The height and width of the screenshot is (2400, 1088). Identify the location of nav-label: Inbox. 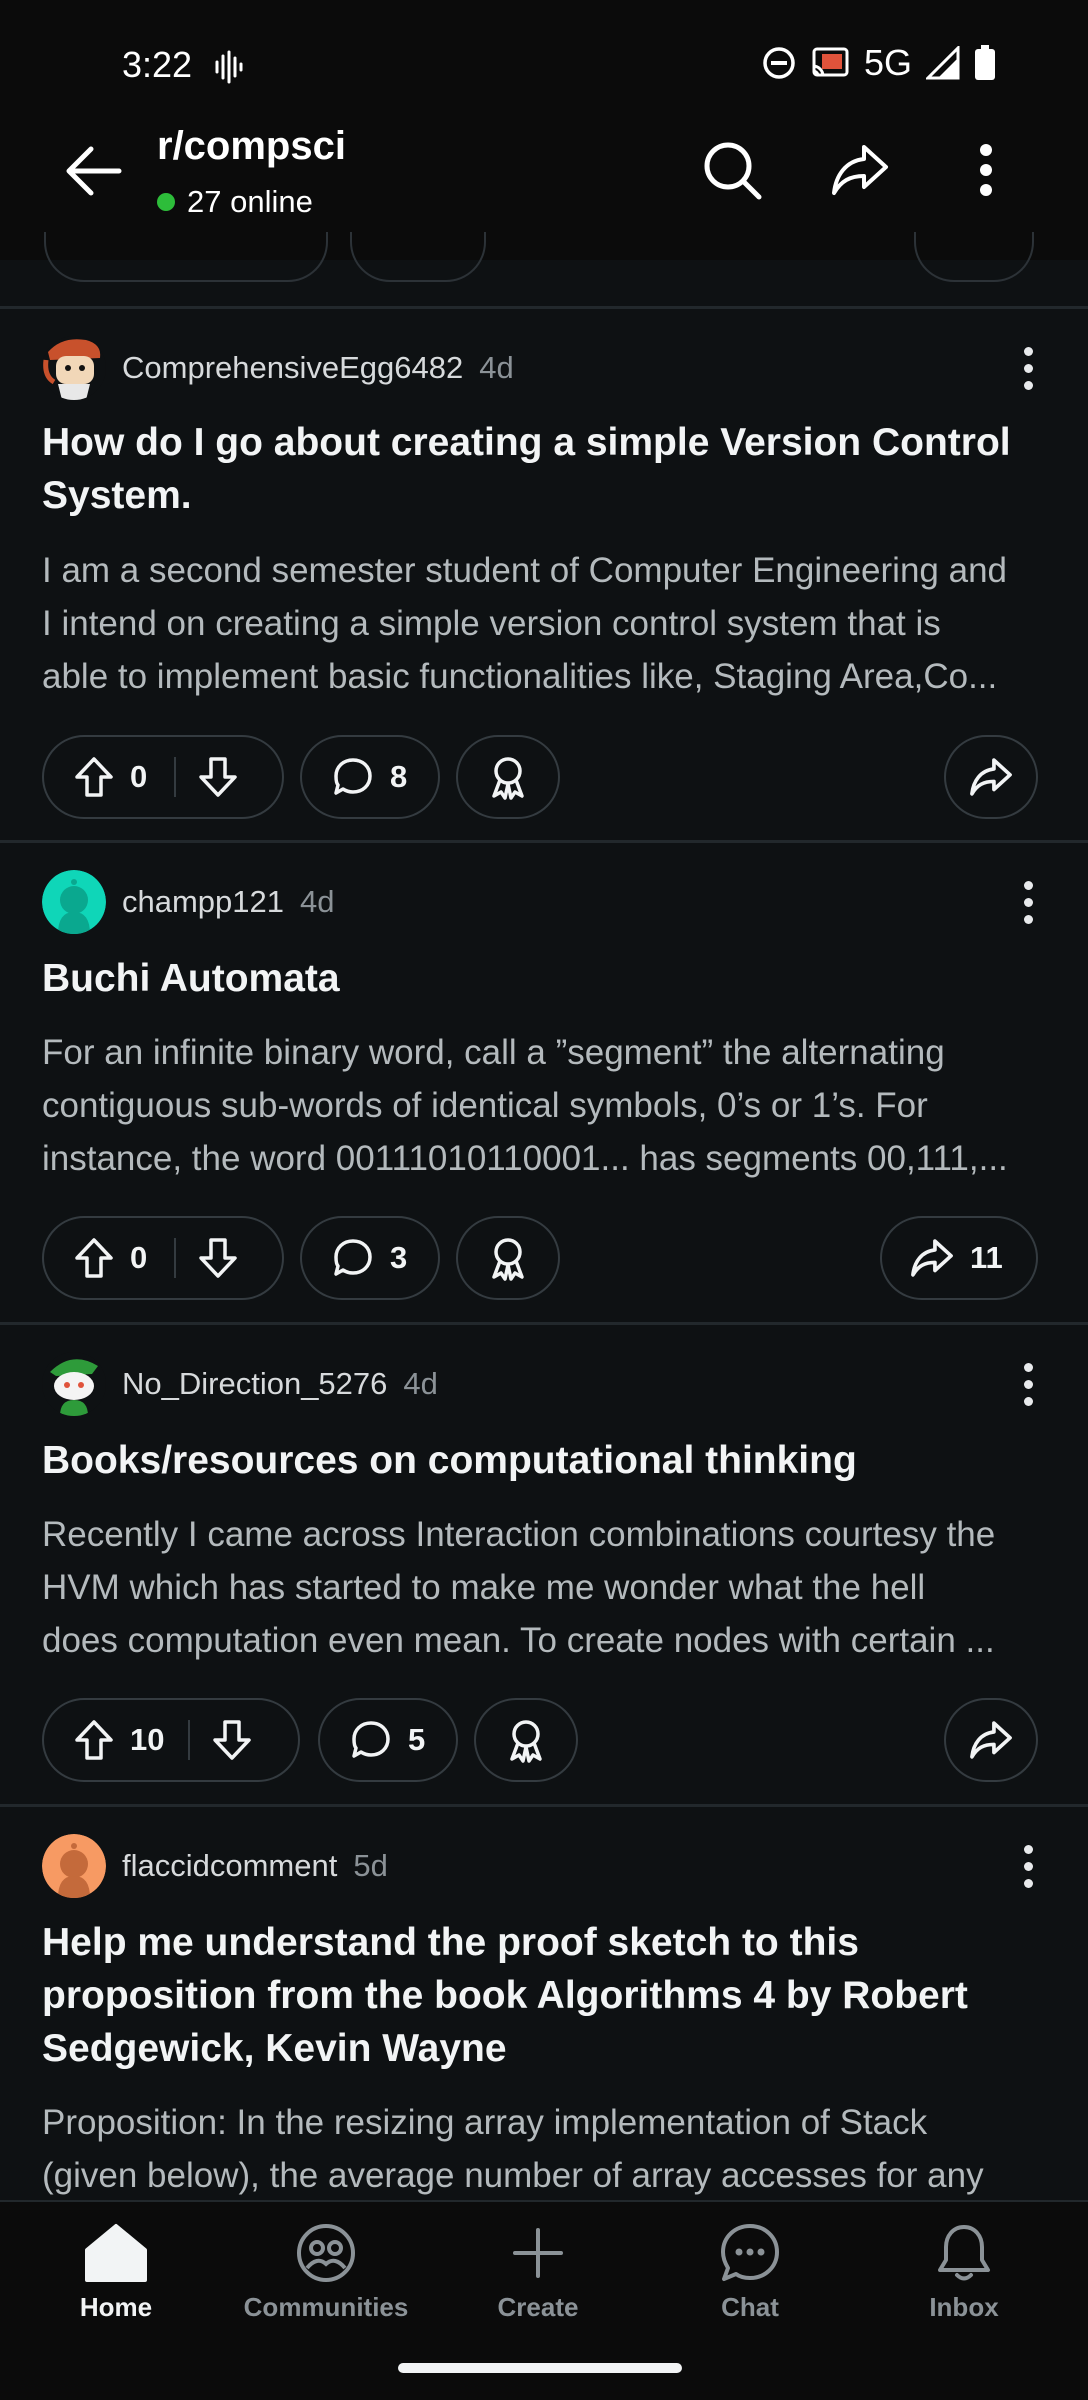
(964, 2307).